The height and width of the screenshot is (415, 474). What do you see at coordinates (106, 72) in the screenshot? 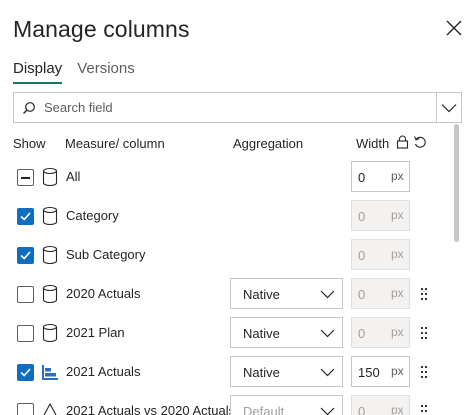
I see `tab-versions: Versions` at bounding box center [106, 72].